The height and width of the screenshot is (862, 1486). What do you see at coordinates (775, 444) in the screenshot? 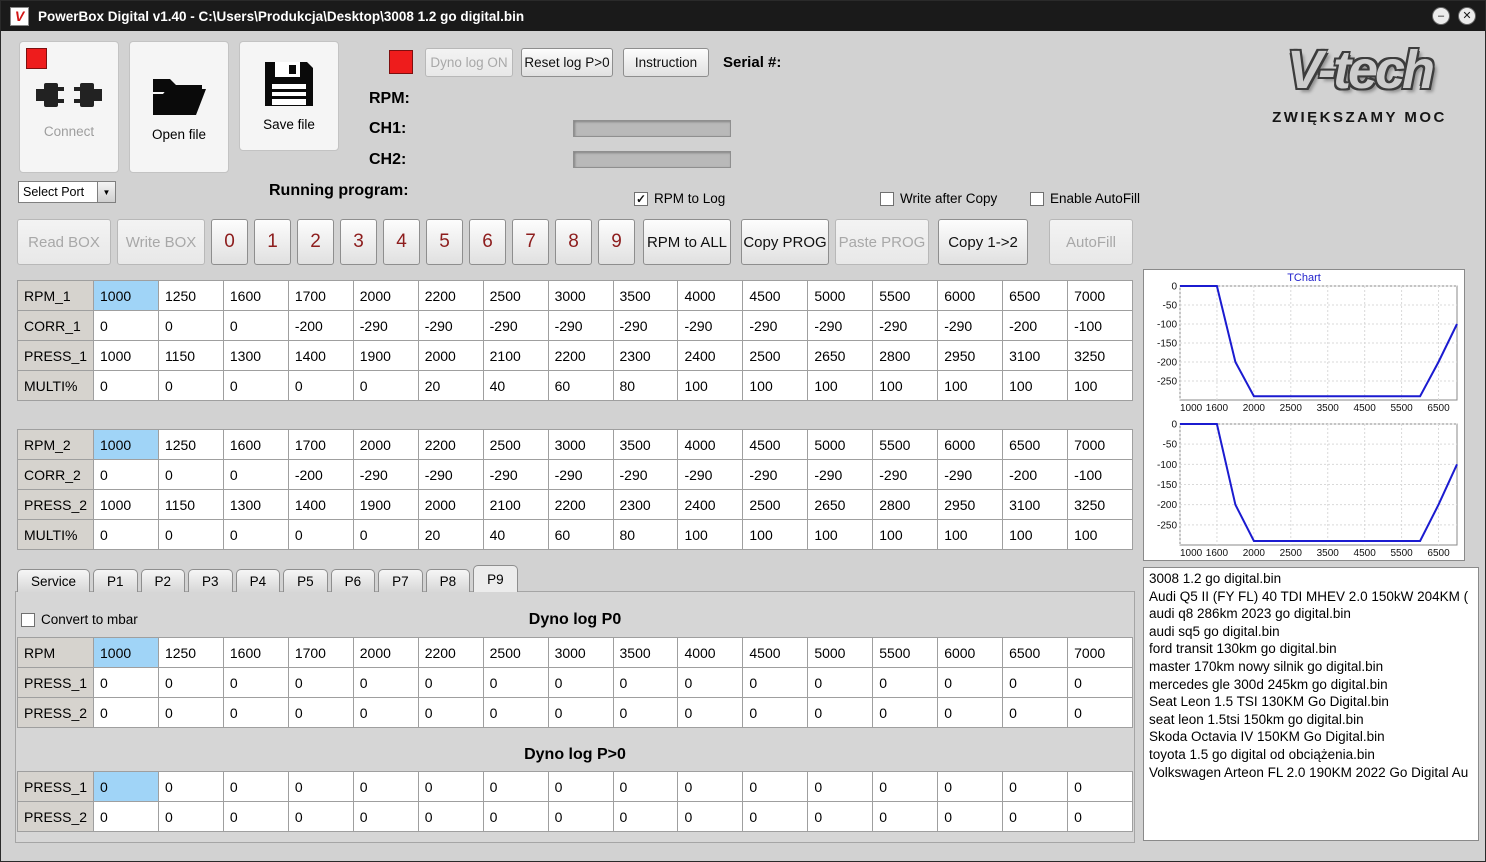
I see `table-cell: 4500` at bounding box center [775, 444].